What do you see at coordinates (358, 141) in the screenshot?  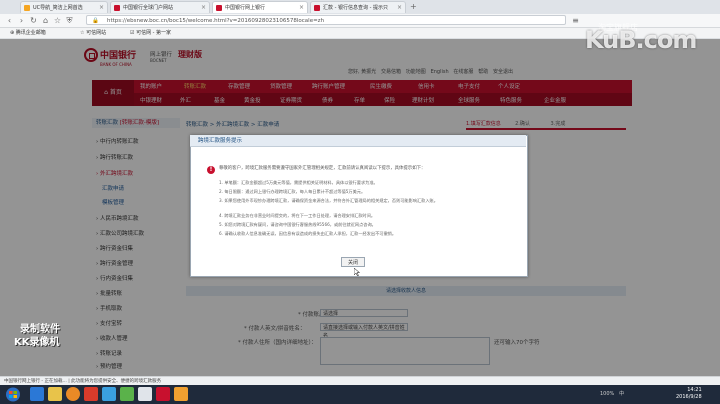 I see `modal-title: 跨境汇款服务提示` at bounding box center [358, 141].